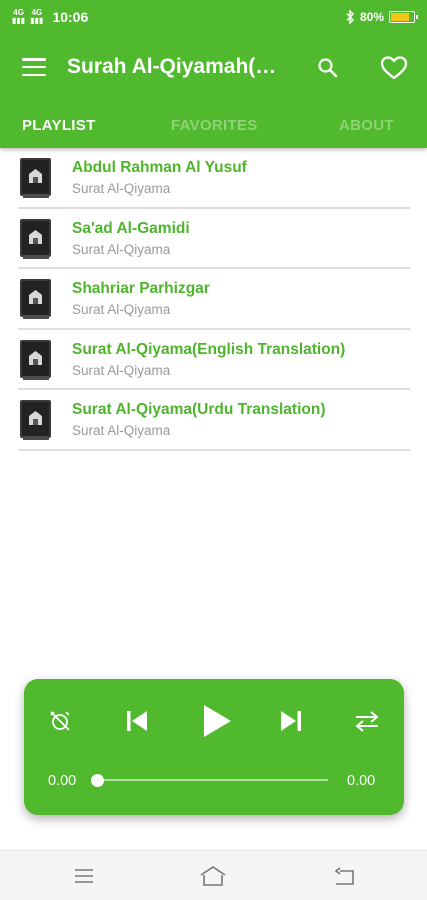 The image size is (427, 900). What do you see at coordinates (344, 876) in the screenshot?
I see `back-icon` at bounding box center [344, 876].